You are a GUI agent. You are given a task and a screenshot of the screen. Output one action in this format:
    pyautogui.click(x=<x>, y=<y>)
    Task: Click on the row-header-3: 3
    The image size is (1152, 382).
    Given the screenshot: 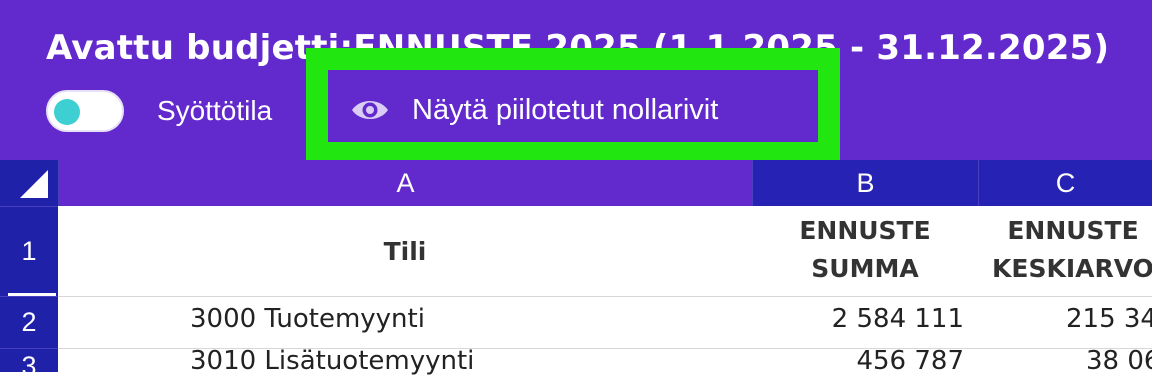 What is the action you would take?
    pyautogui.click(x=29, y=364)
    